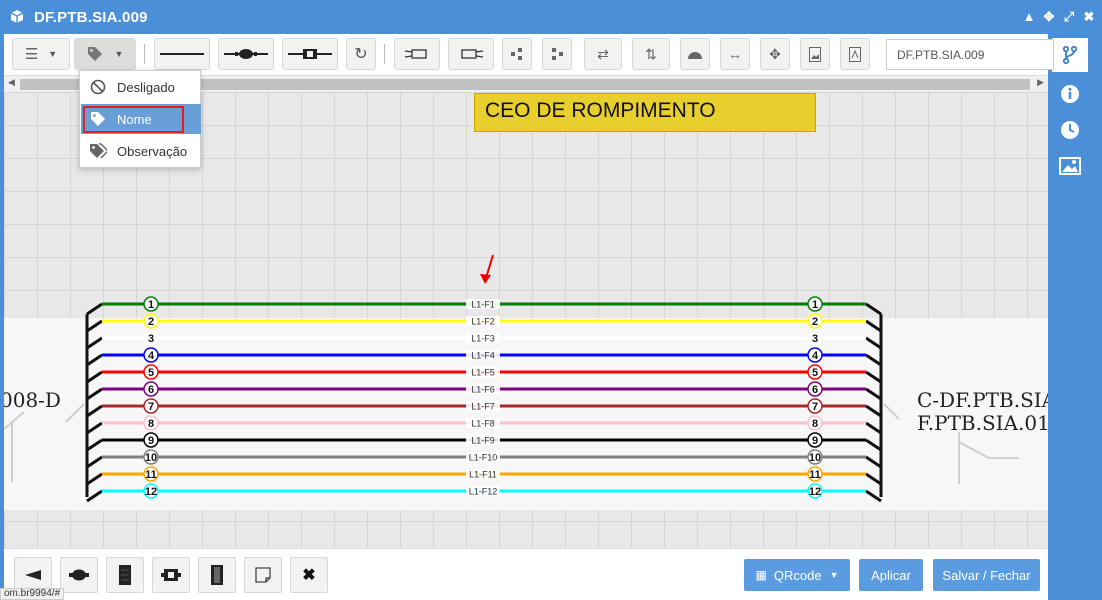 This screenshot has height=600, width=1102. What do you see at coordinates (1089, 17) in the screenshot?
I see `close-icon: ✖` at bounding box center [1089, 17].